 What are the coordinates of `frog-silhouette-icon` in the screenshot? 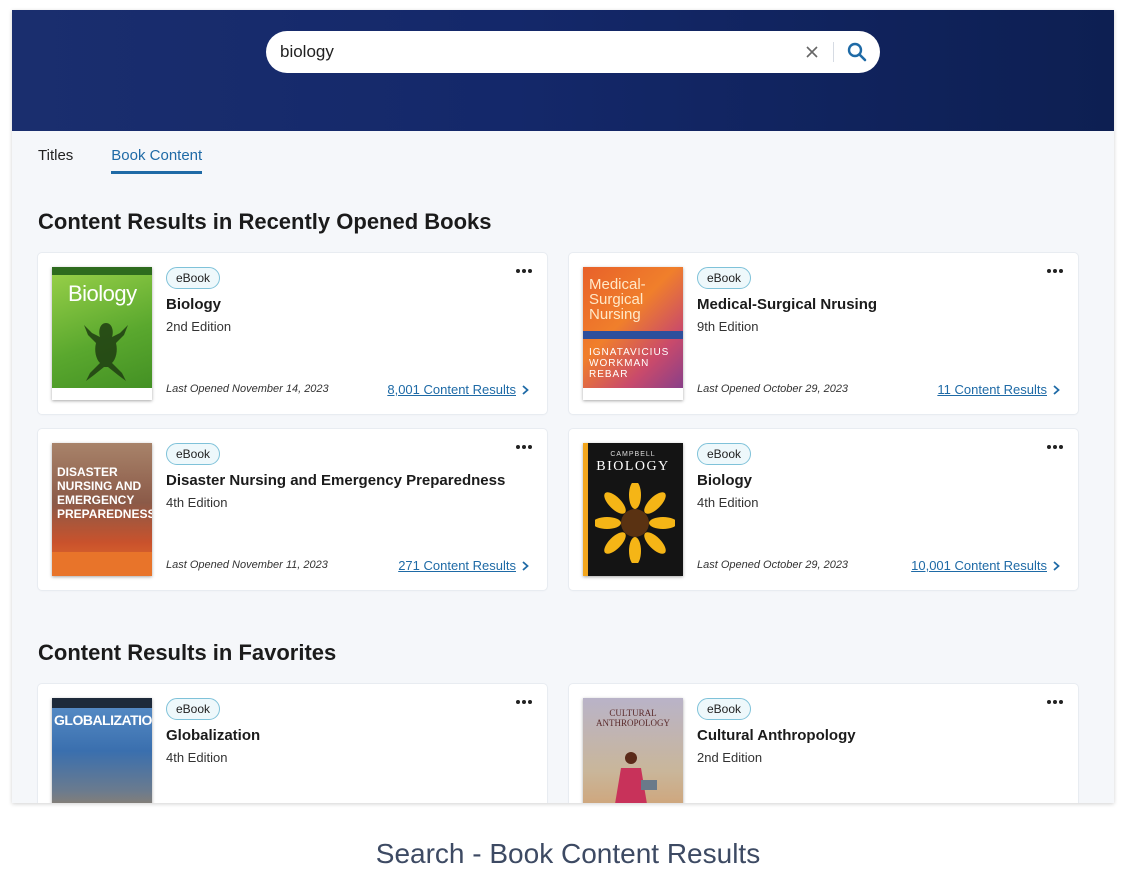 It's located at (106, 352).